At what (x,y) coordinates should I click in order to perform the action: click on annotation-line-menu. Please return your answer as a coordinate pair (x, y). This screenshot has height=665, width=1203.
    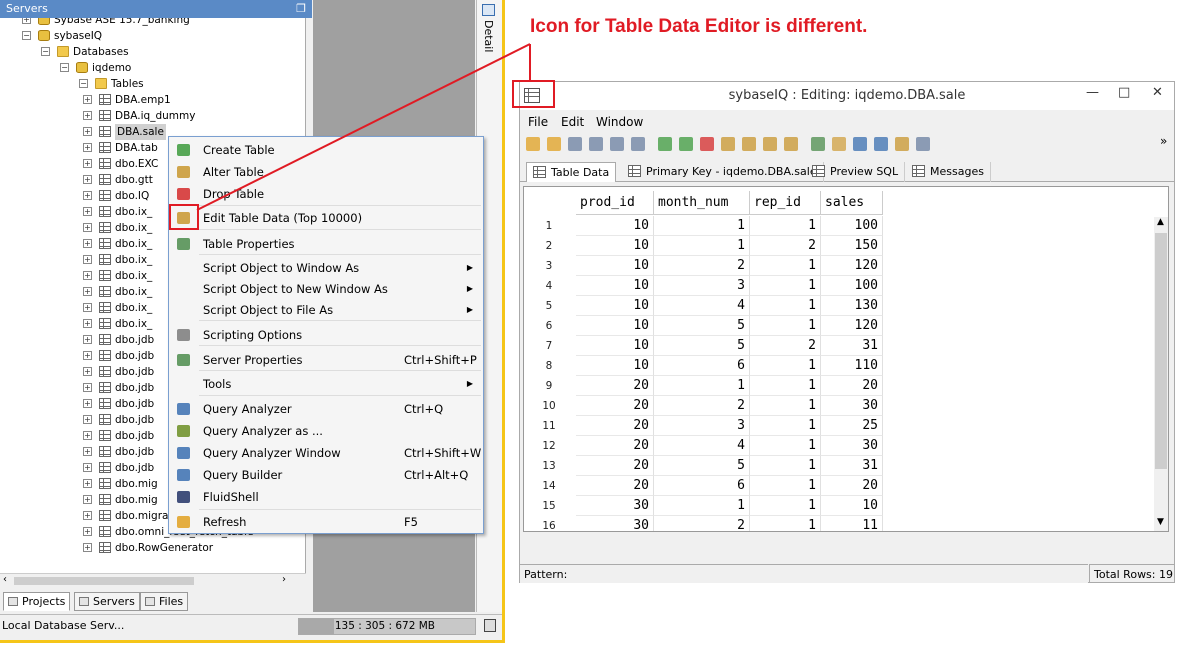
    Looking at the image, I should click on (363, 127).